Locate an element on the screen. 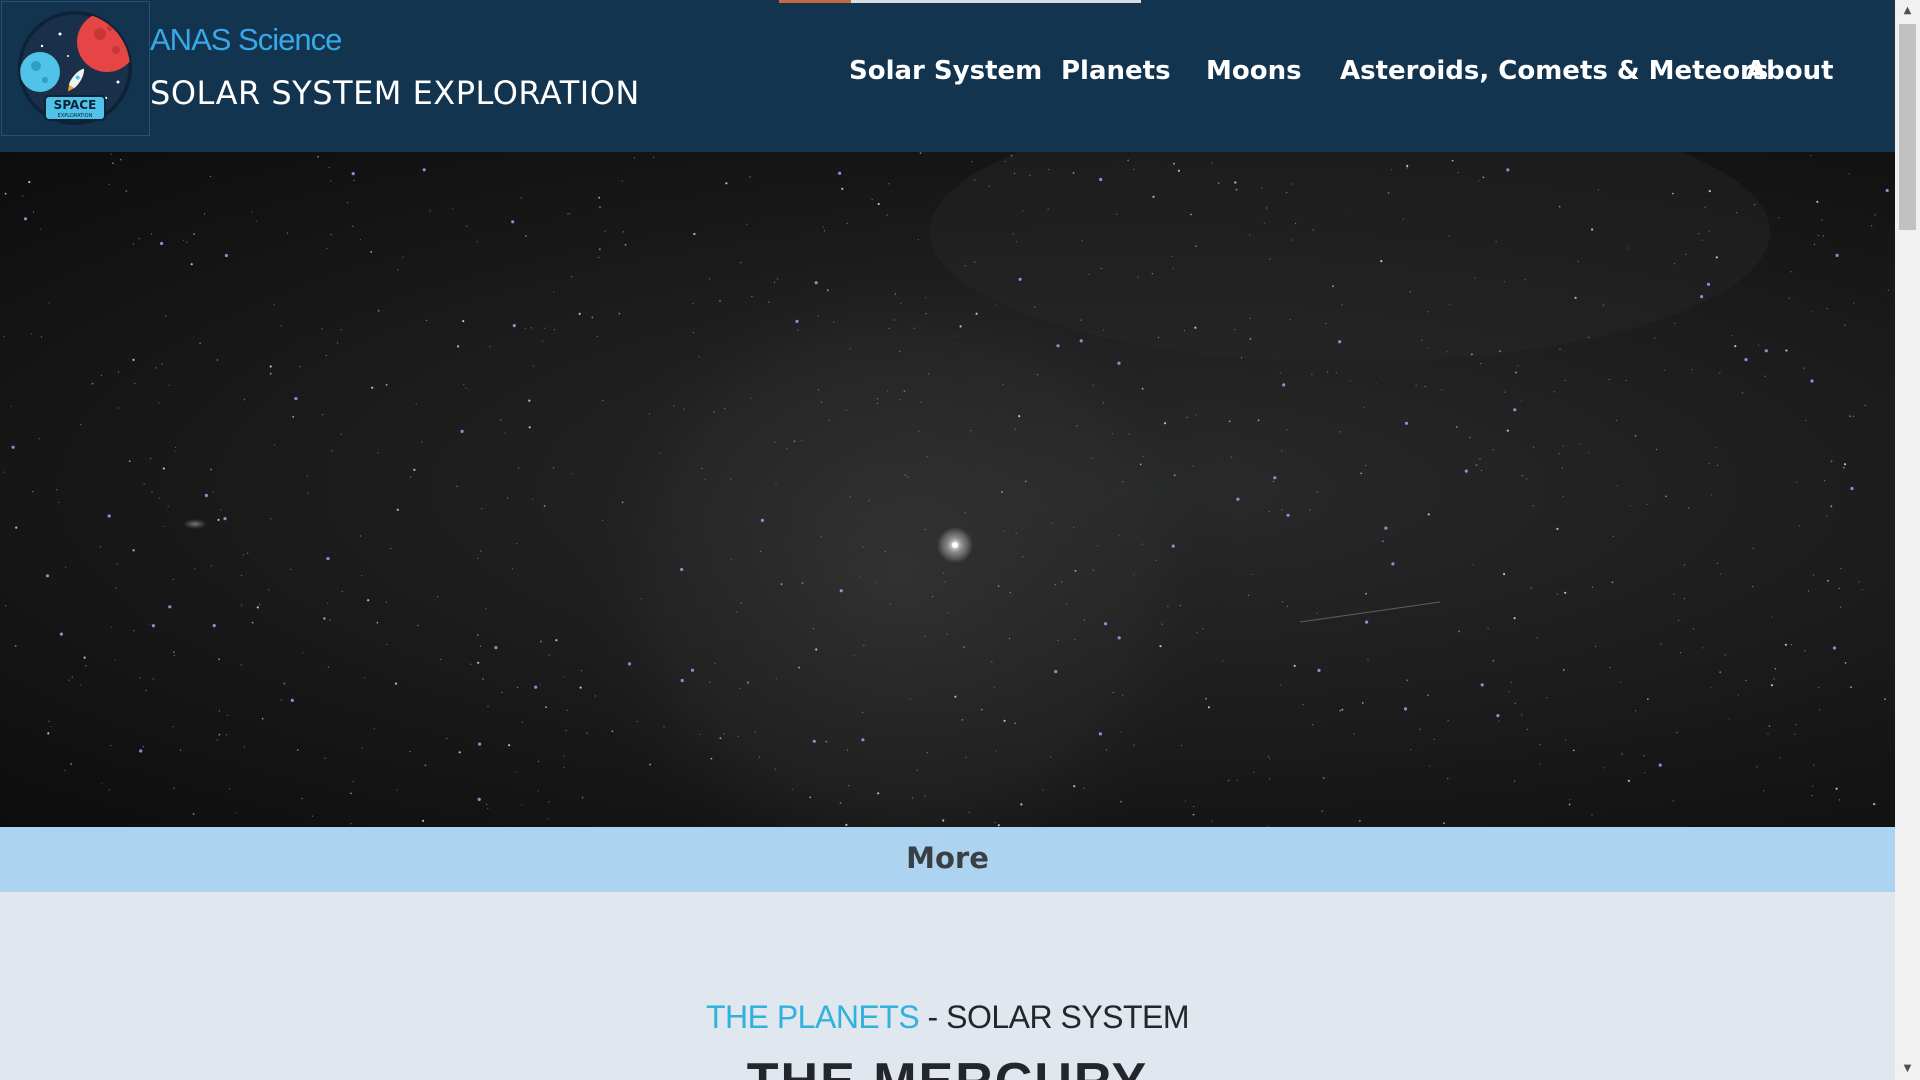 The height and width of the screenshot is (1080, 1920). scroll-down-arrow-icon: ▼ is located at coordinates (1907, 1069).